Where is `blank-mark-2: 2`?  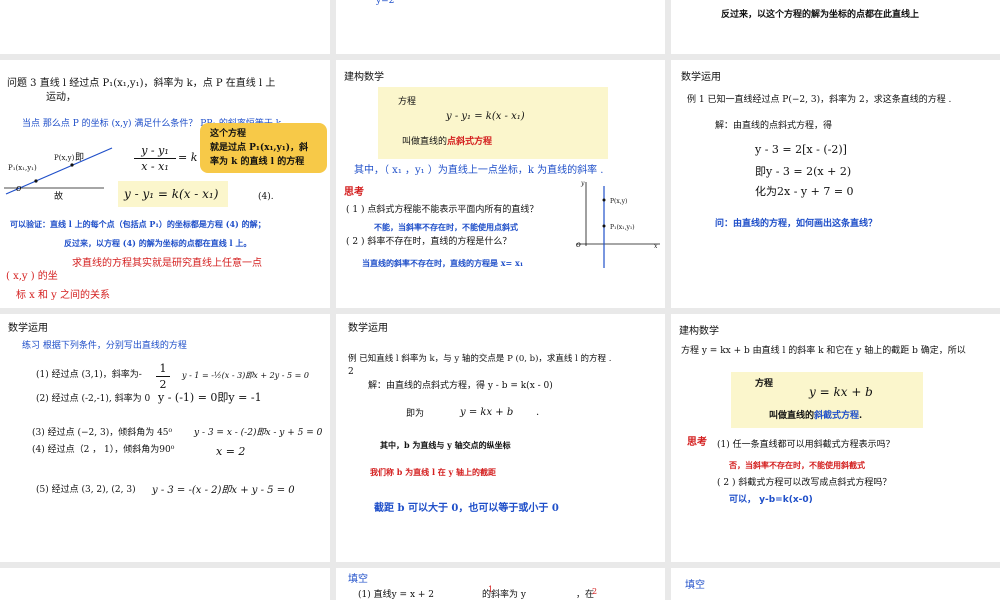 blank-mark-2: 2 is located at coordinates (595, 591).